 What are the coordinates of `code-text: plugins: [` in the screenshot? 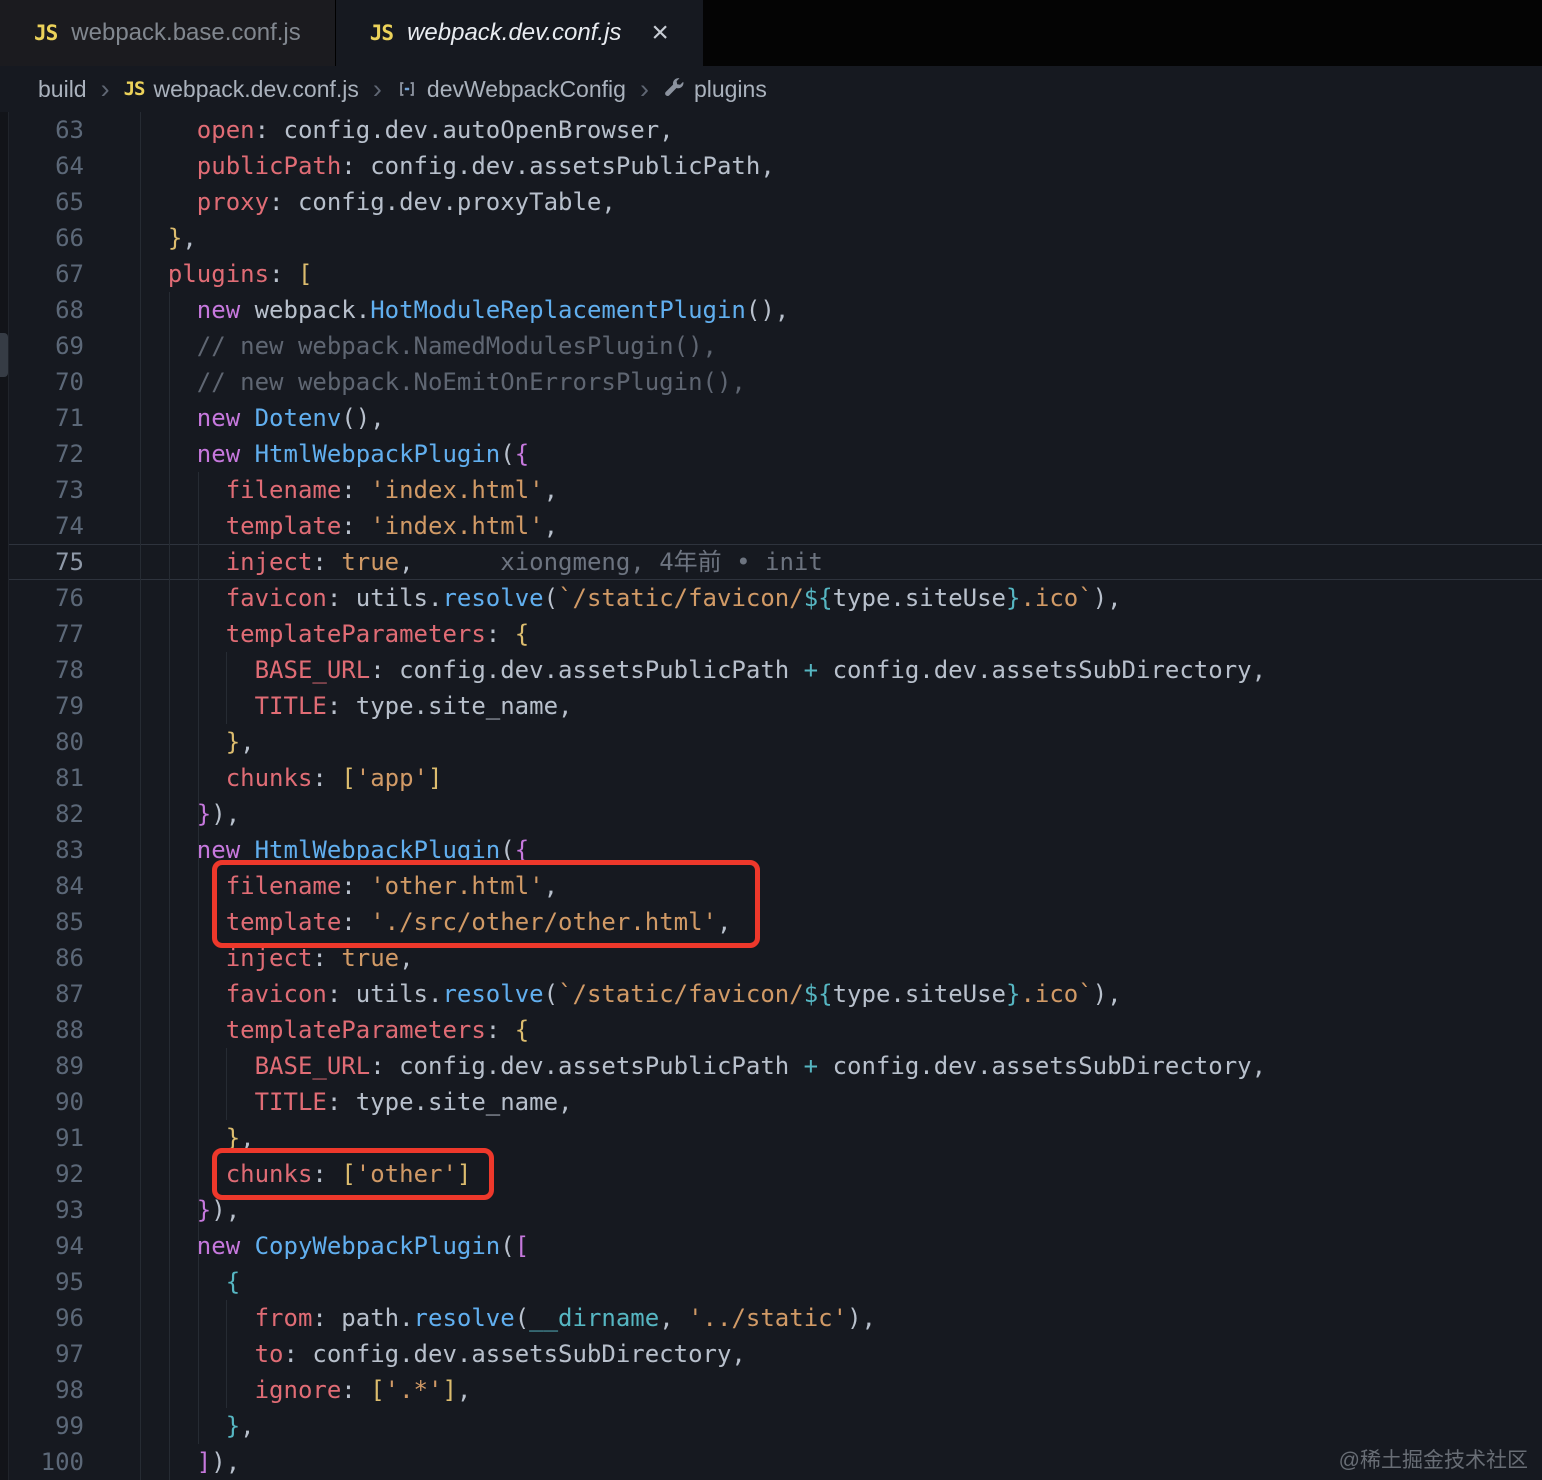 It's located at (226, 274).